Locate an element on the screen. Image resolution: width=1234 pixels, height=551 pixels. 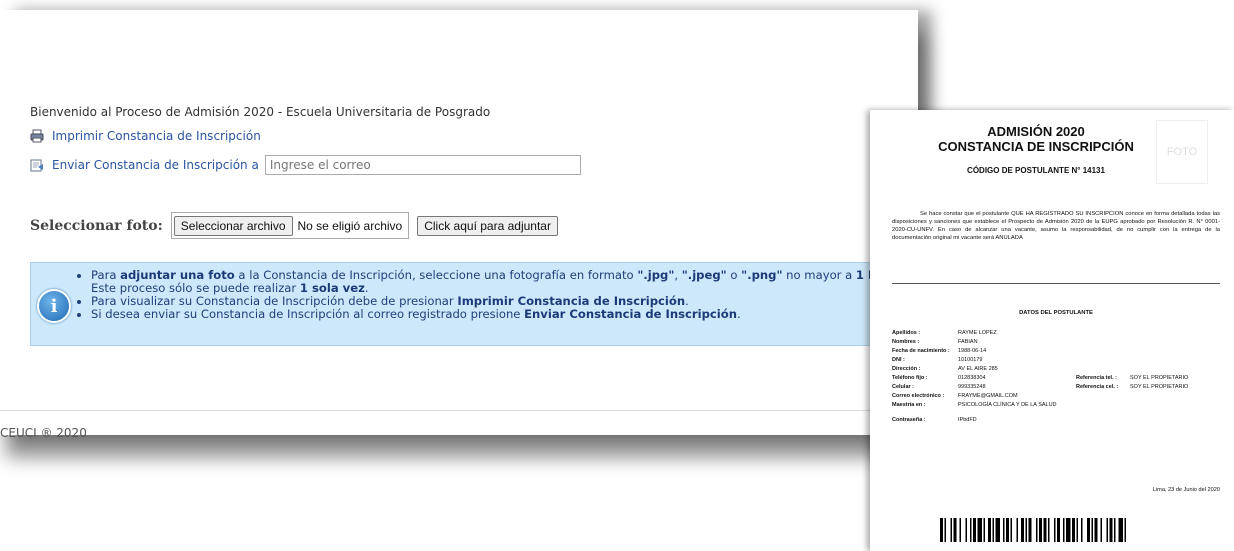
file-input: Seleccionar archivo No se eligió archivo is located at coordinates (290, 225).